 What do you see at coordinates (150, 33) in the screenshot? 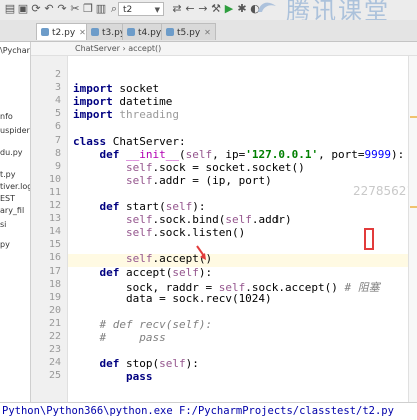
I see `tab-label: t4.py` at bounding box center [150, 33].